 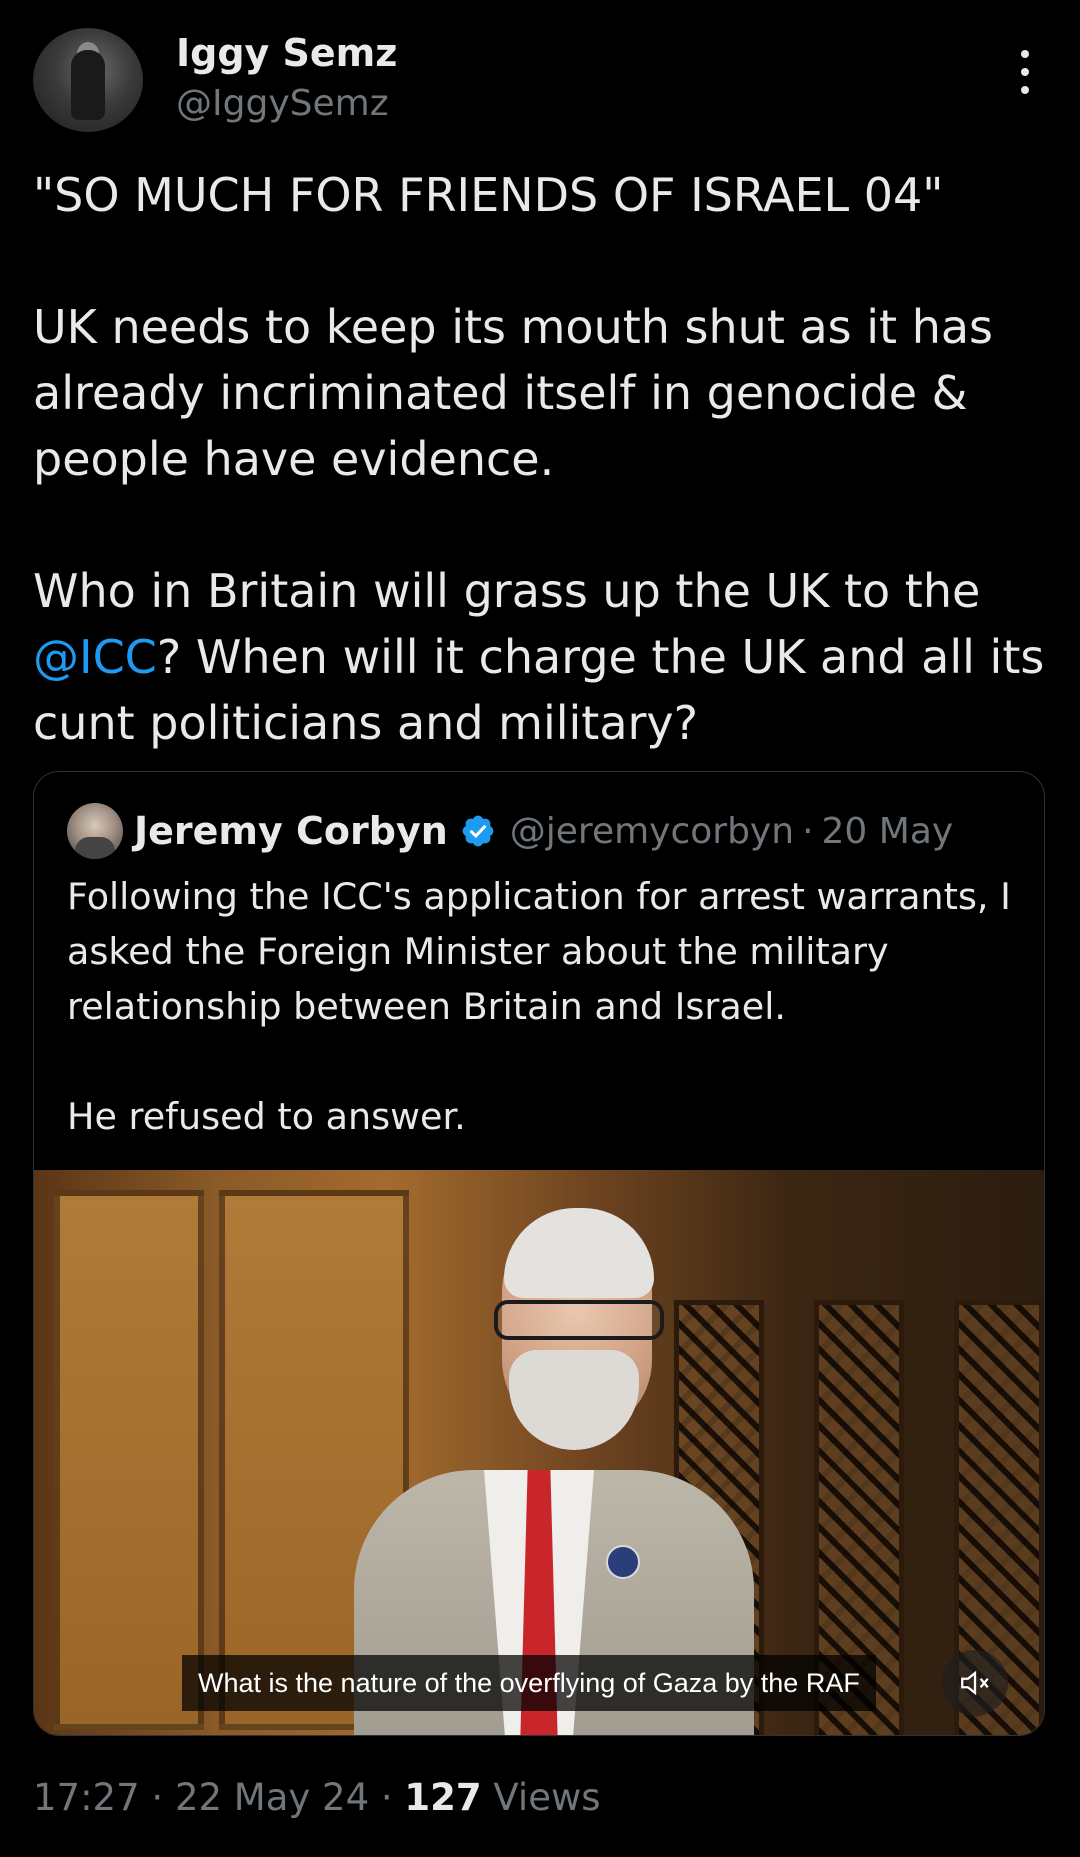 I want to click on wood-panel, so click(x=129, y=1460).